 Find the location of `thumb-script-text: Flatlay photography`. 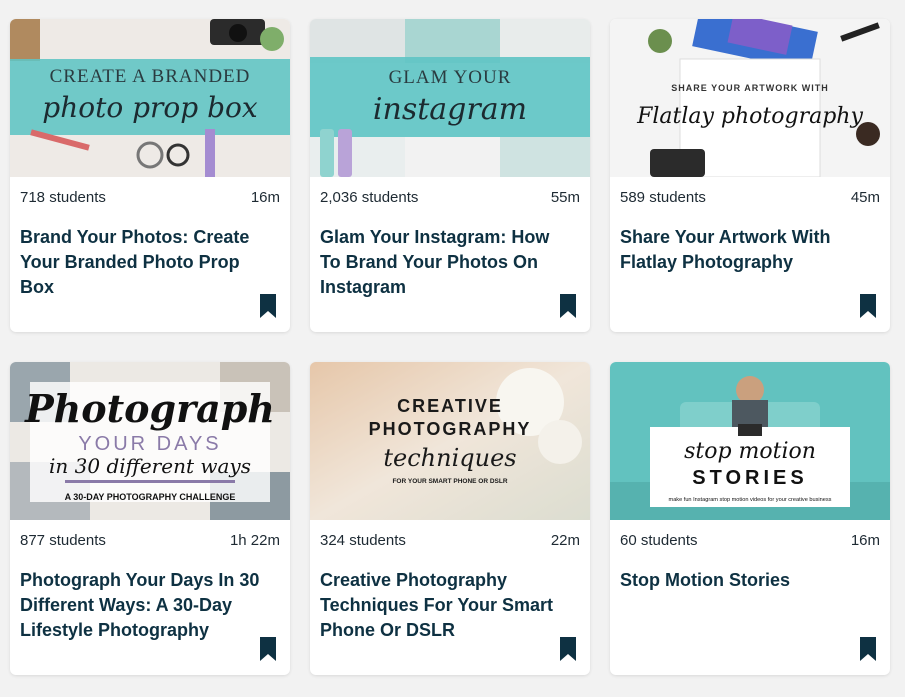

thumb-script-text: Flatlay photography is located at coordinates (749, 116).